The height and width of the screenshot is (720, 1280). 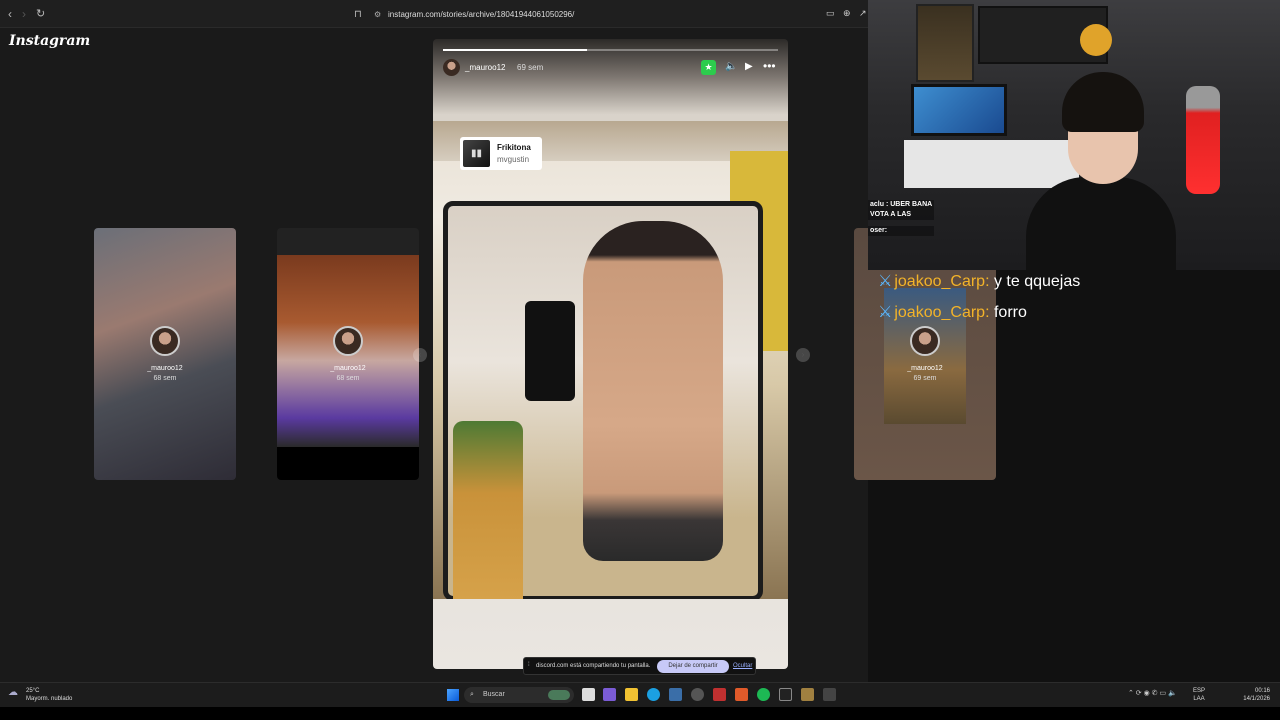 What do you see at coordinates (24, 14) in the screenshot?
I see `forward-icon: ›` at bounding box center [24, 14].